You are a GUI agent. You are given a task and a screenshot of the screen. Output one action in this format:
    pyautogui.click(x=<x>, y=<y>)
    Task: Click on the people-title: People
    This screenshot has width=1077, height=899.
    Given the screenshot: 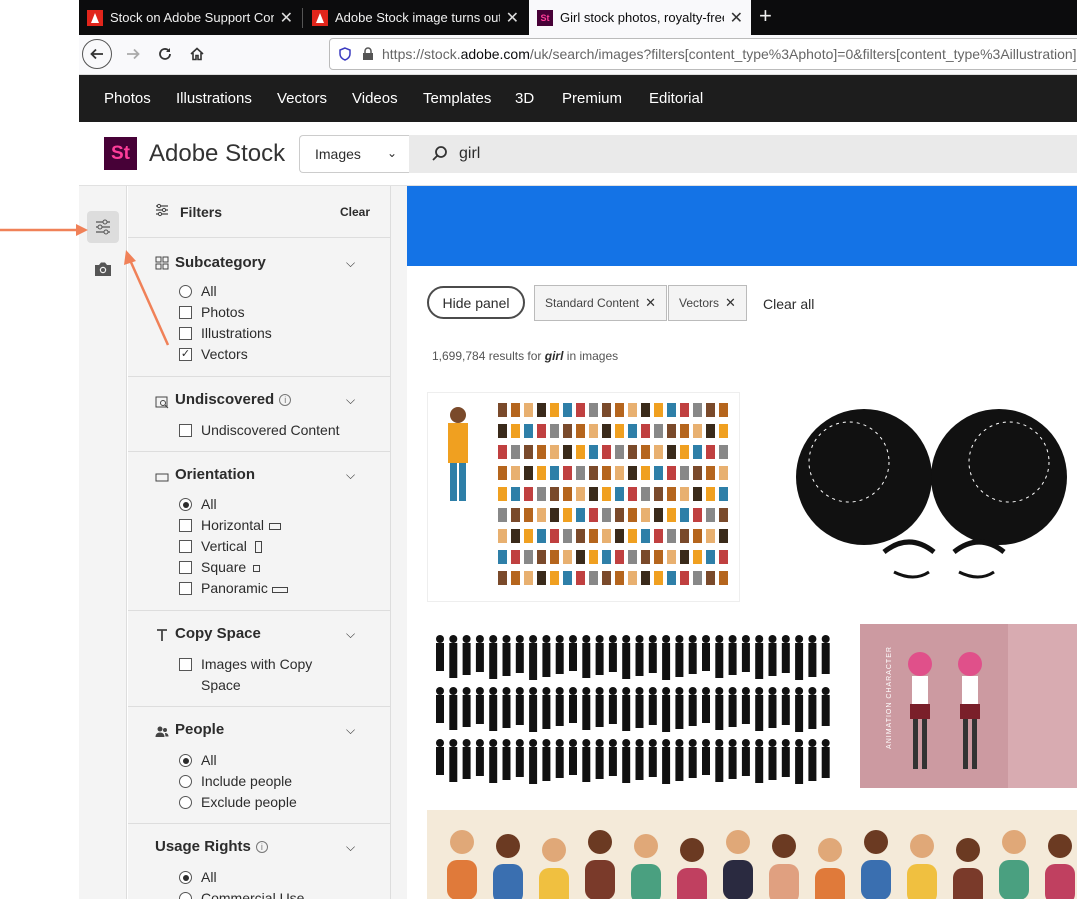 What is the action you would take?
    pyautogui.click(x=199, y=729)
    